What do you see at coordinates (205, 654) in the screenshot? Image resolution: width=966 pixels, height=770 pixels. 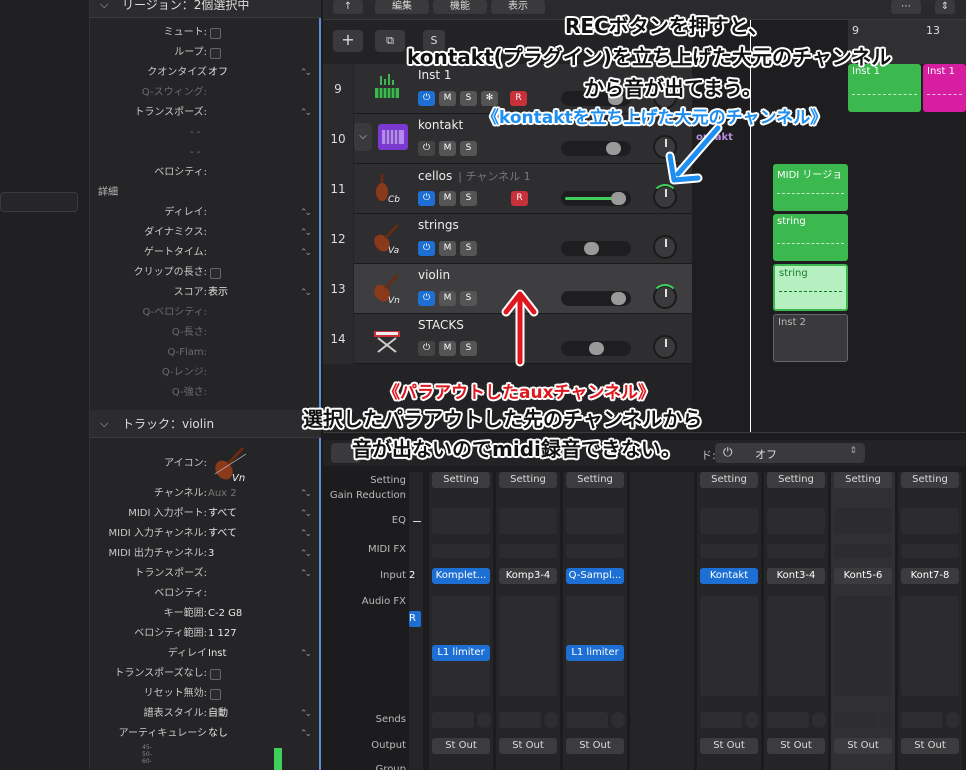 I see `inspector-row: ディレイ Inst ⌃⌄` at bounding box center [205, 654].